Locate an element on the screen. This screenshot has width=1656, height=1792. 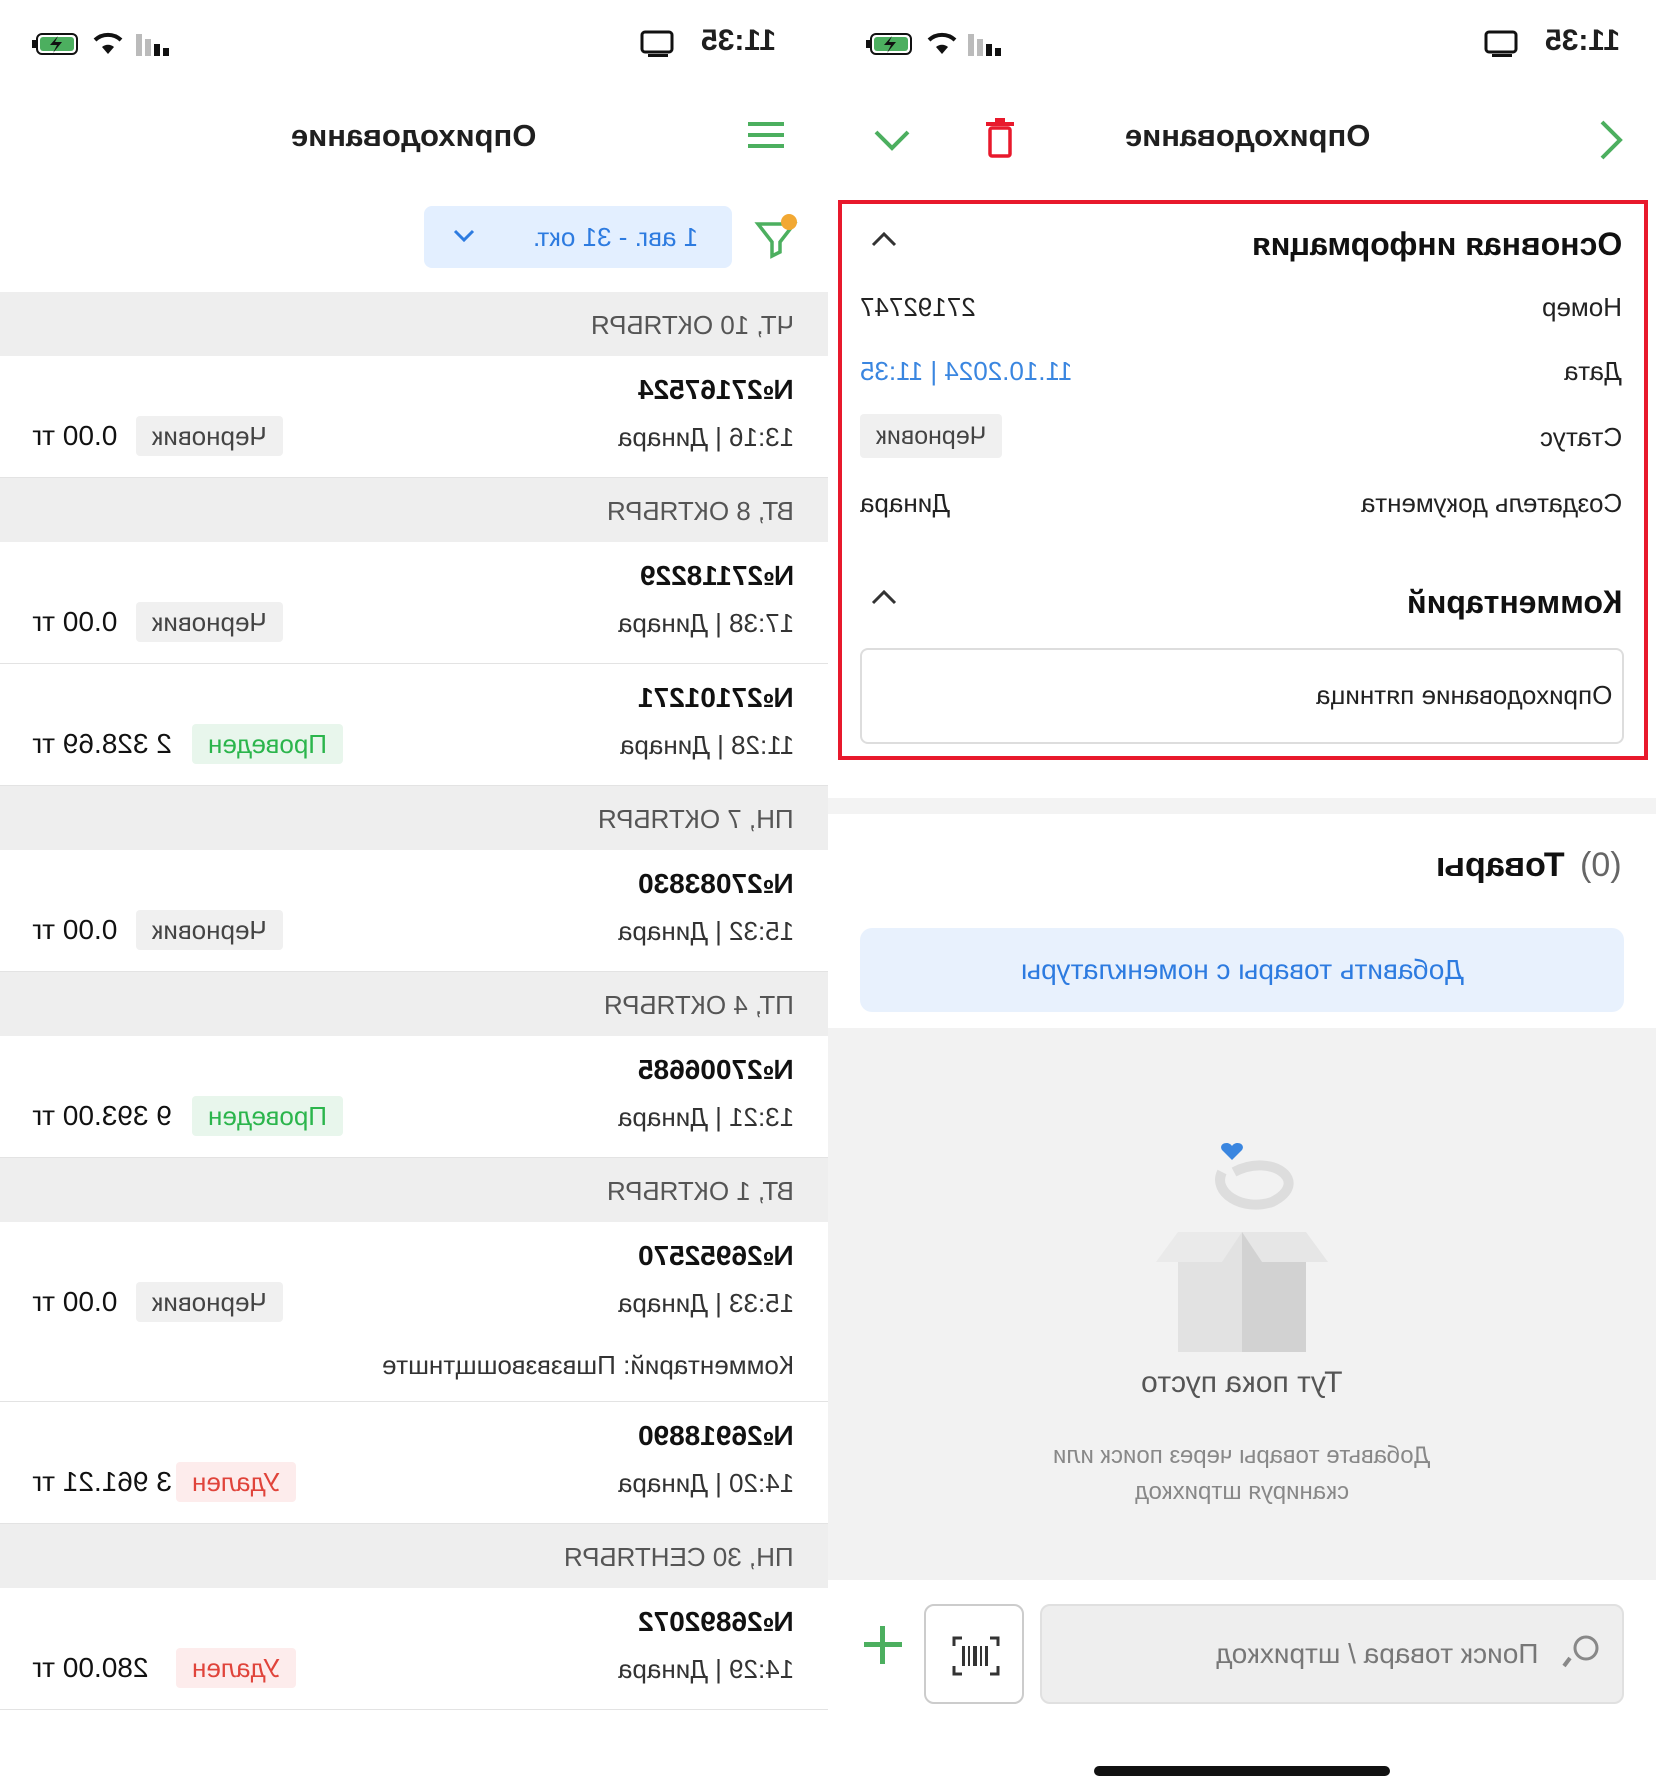
day-header: ПН, 7 ОКТЯБРЯ is located at coordinates (414, 818).